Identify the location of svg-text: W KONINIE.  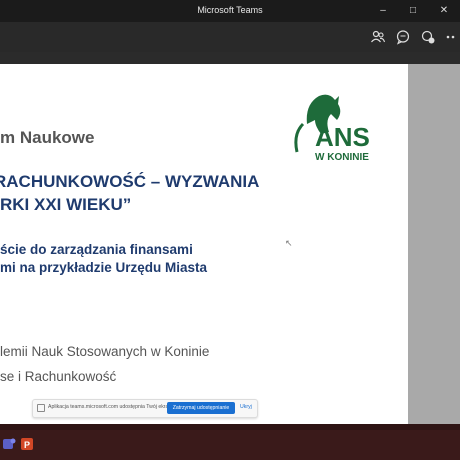
(342, 157).